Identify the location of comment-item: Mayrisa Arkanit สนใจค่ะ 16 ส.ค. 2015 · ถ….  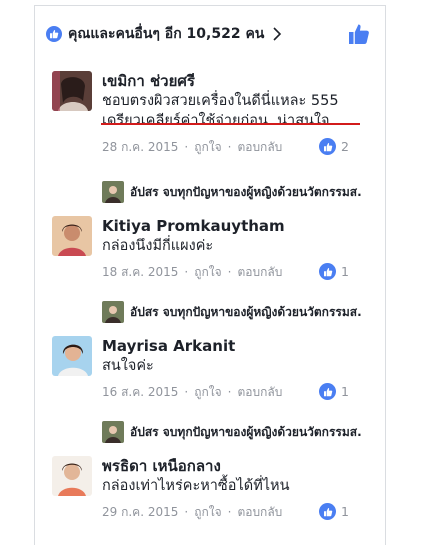
(217, 376).